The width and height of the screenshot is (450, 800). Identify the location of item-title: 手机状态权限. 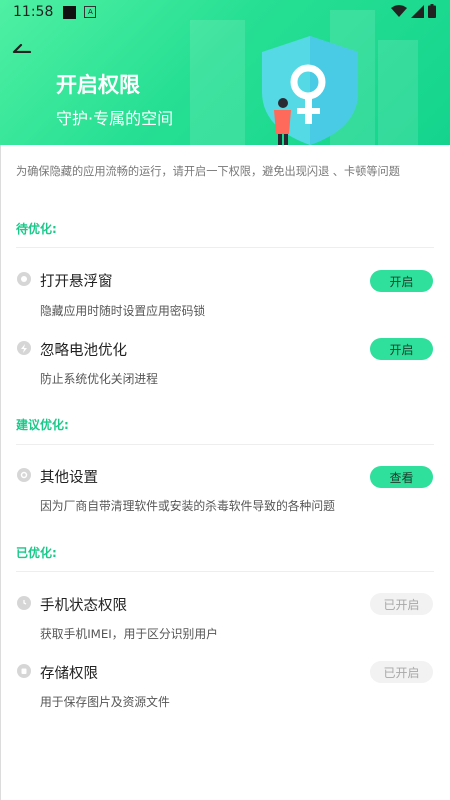
(83, 606).